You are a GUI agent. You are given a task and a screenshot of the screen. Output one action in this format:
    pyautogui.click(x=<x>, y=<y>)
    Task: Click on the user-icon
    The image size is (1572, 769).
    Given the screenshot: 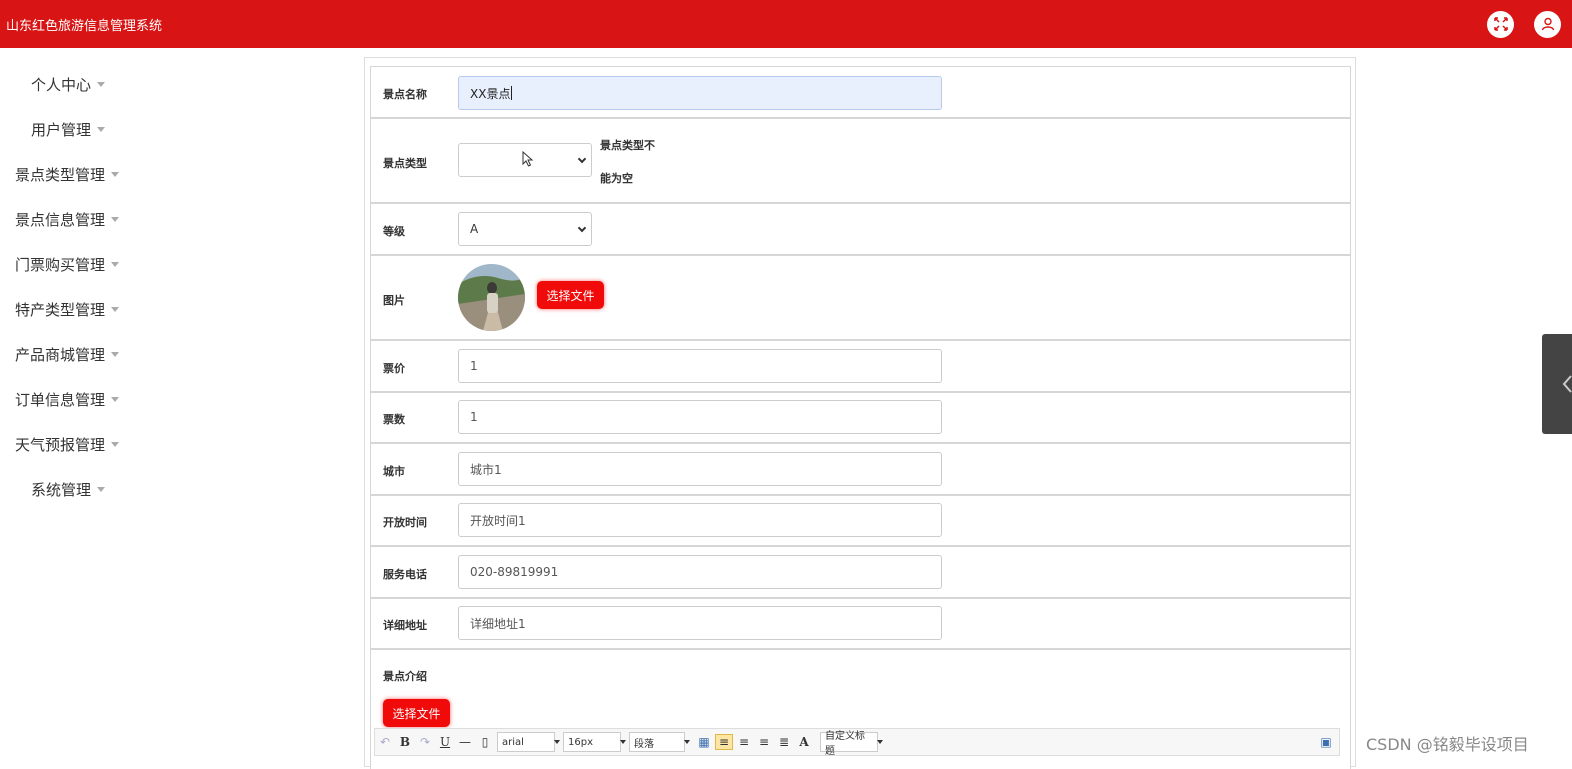 What is the action you would take?
    pyautogui.click(x=1547, y=24)
    